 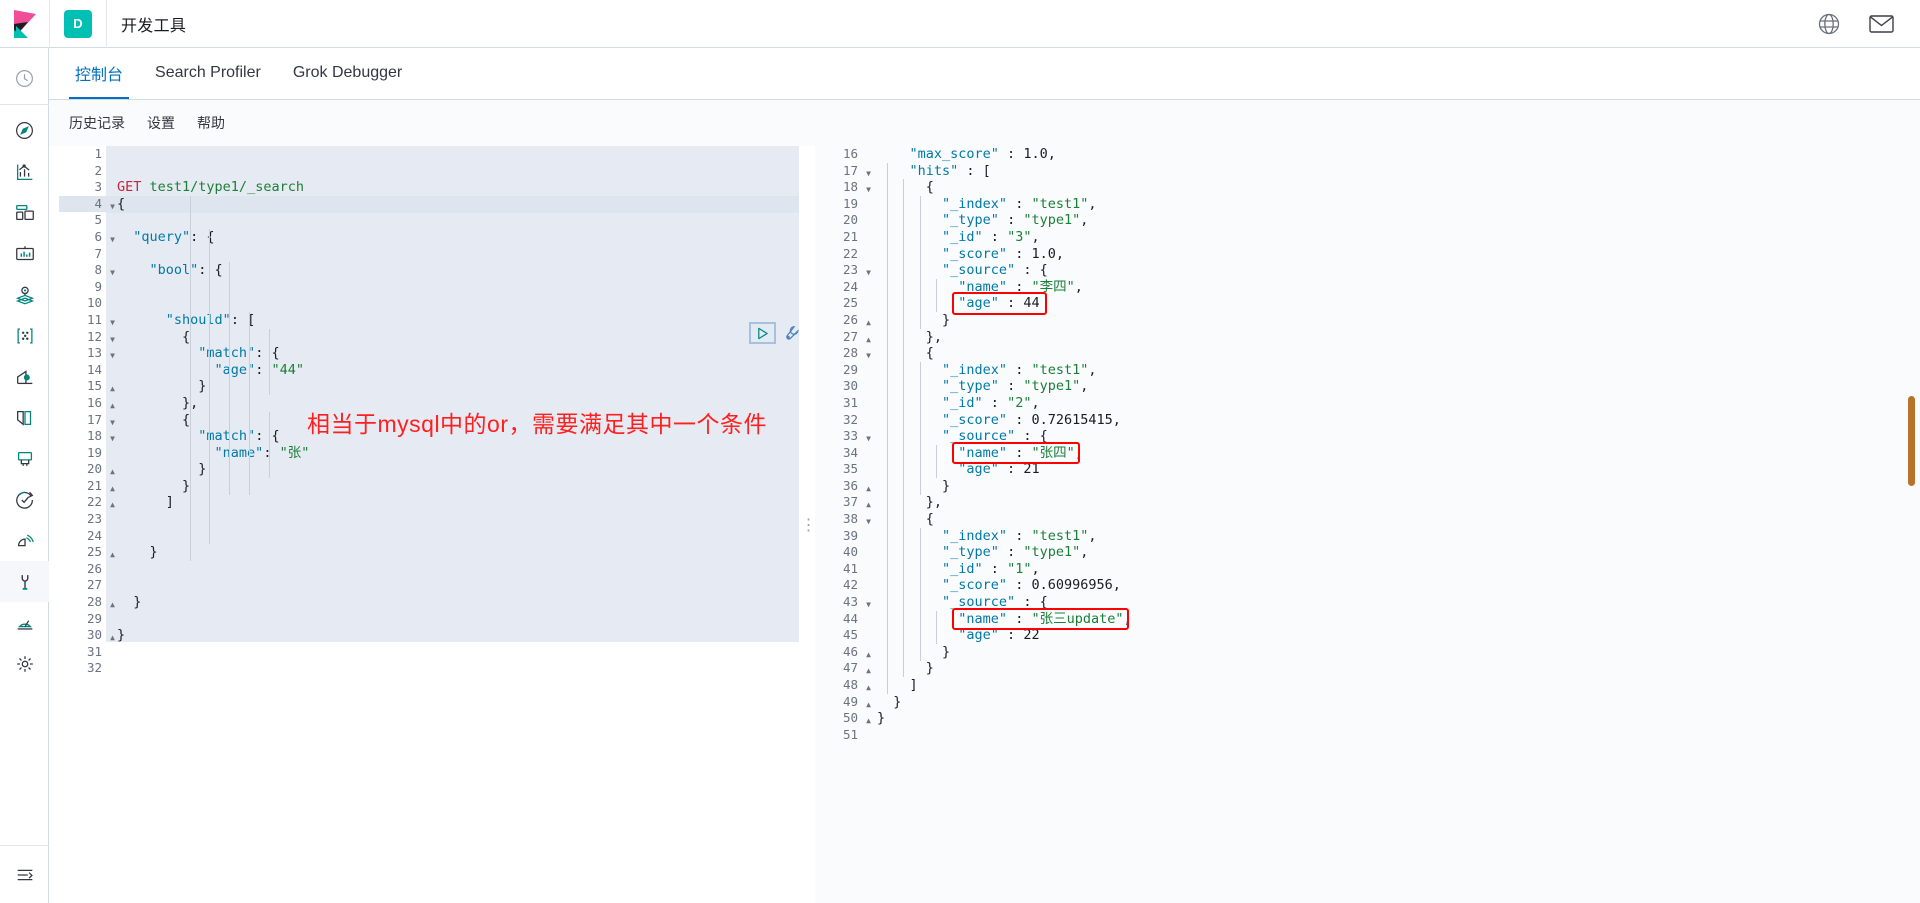 I want to click on line-number: 42, so click(x=850, y=585).